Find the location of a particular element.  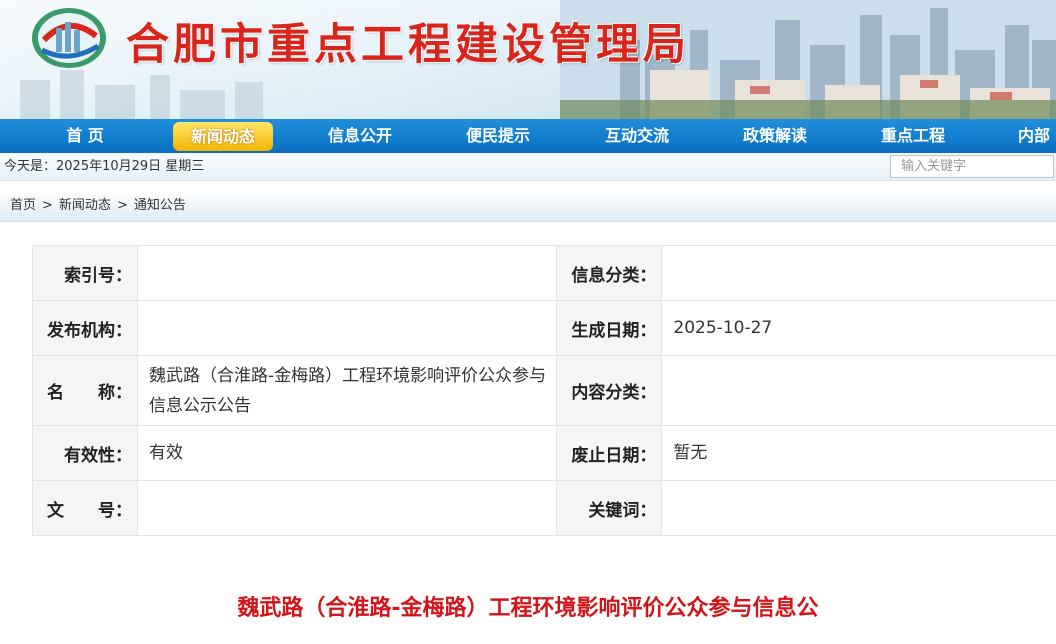

index-label: 索引号： is located at coordinates (85, 273).